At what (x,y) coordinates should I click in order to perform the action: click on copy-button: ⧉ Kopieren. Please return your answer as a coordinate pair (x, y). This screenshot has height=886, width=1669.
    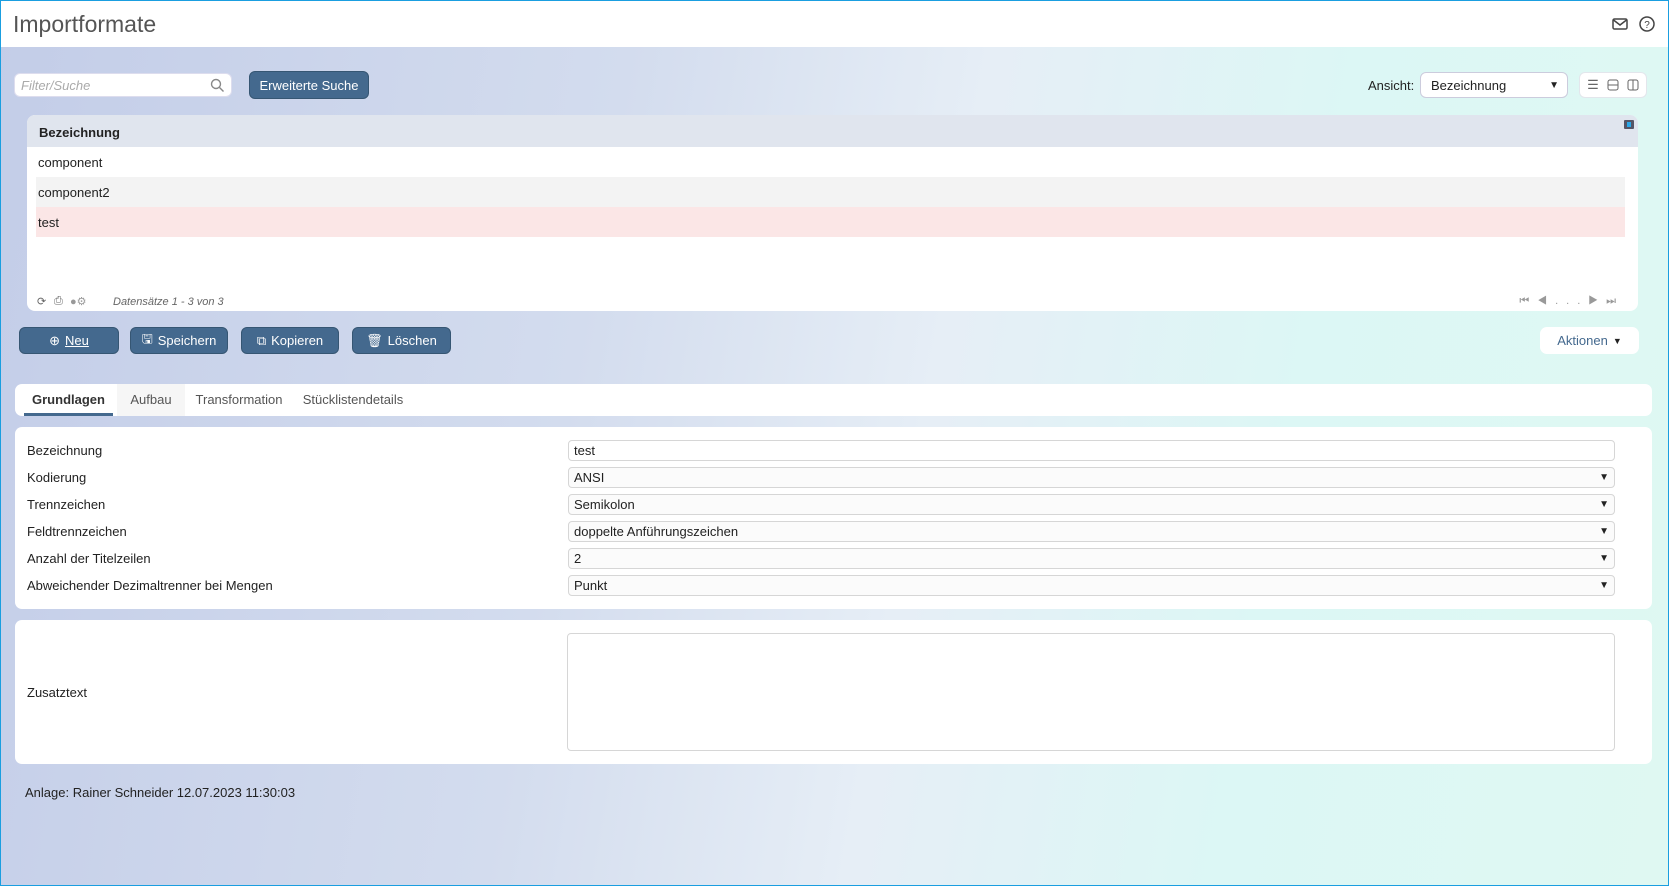
    Looking at the image, I should click on (290, 340).